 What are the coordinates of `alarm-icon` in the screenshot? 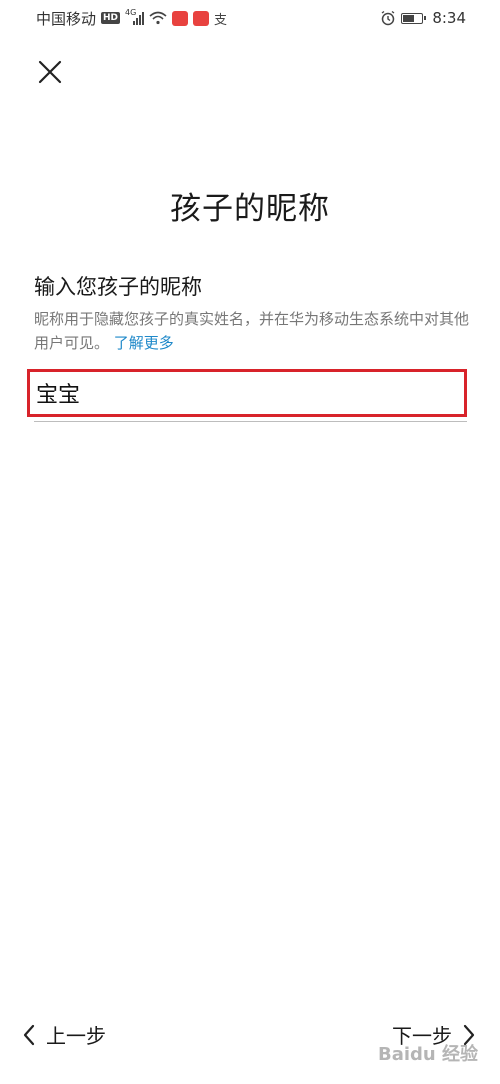 It's located at (388, 18).